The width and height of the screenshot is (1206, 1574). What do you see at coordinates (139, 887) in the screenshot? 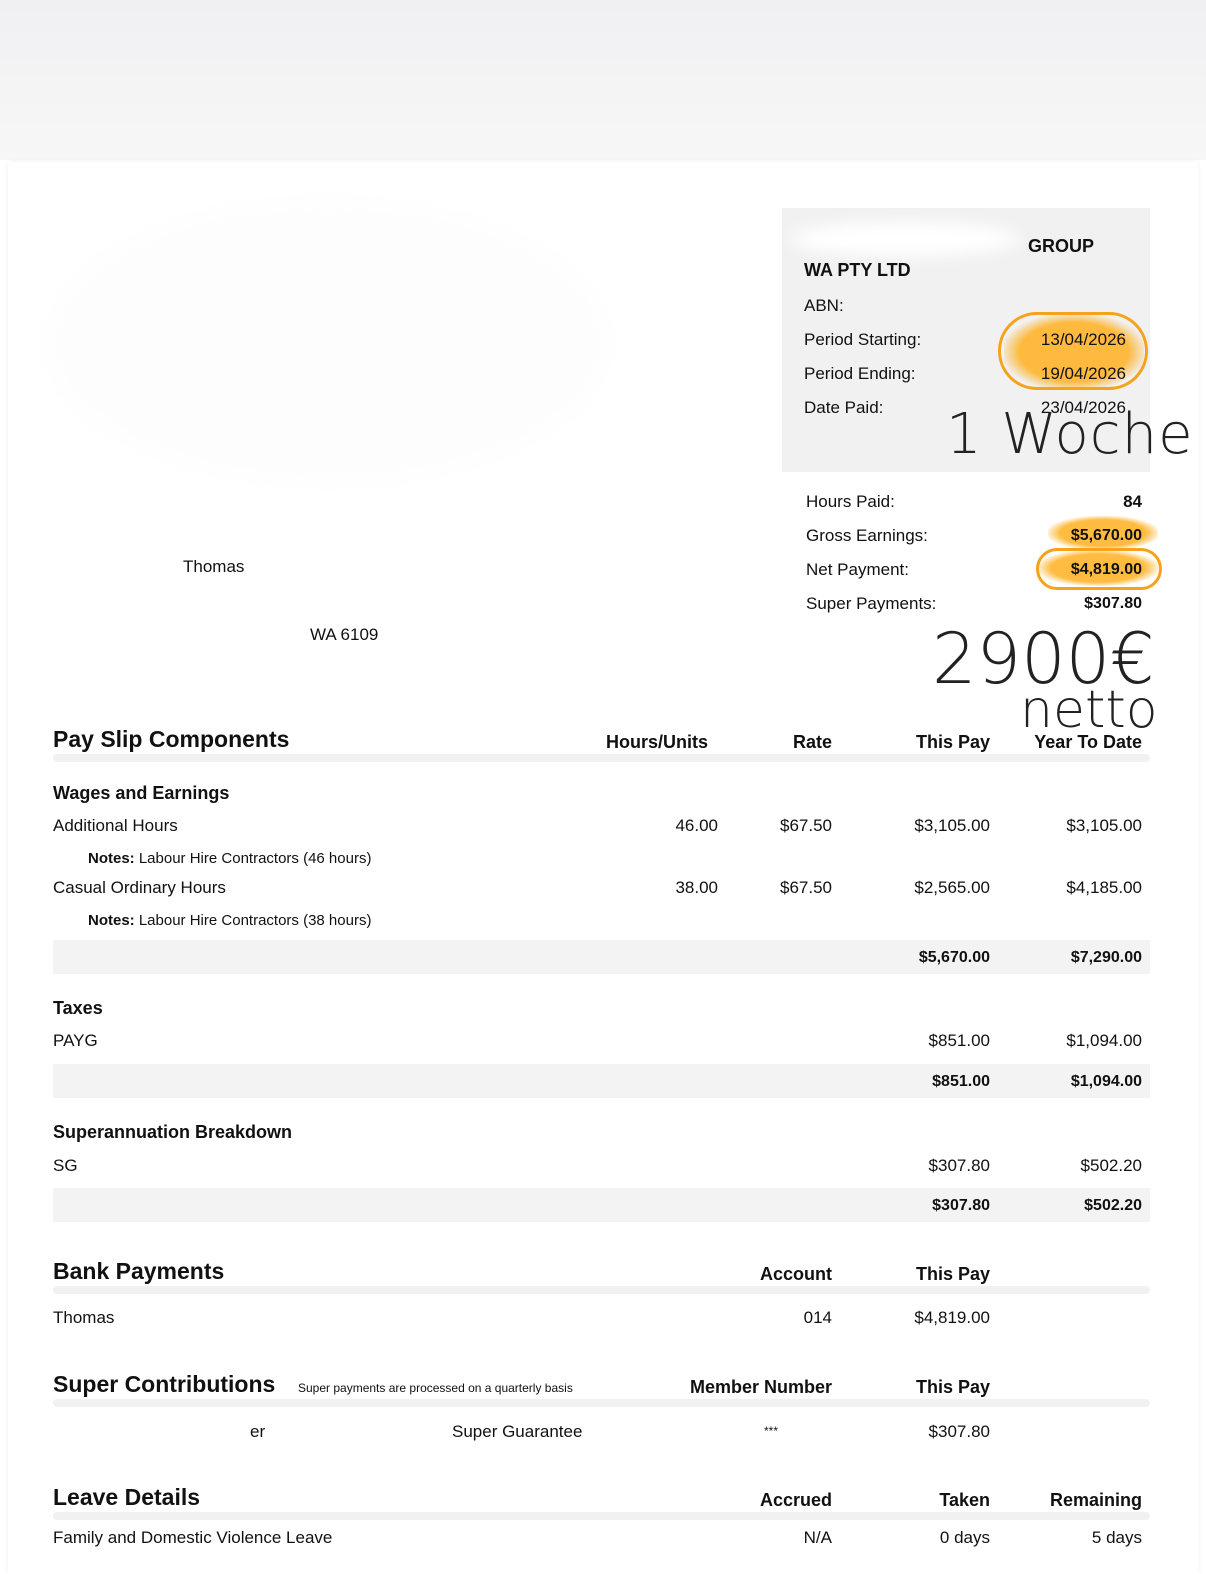
I see `row-label: Casual Ordinary Hours` at bounding box center [139, 887].